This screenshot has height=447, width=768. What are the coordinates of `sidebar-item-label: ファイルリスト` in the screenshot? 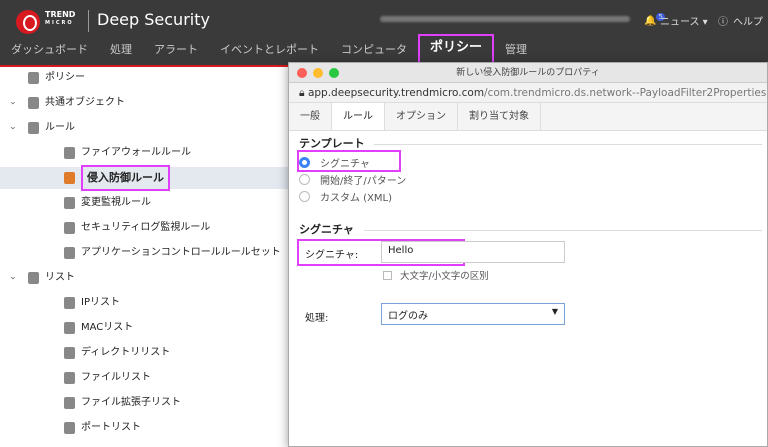 It's located at (116, 377).